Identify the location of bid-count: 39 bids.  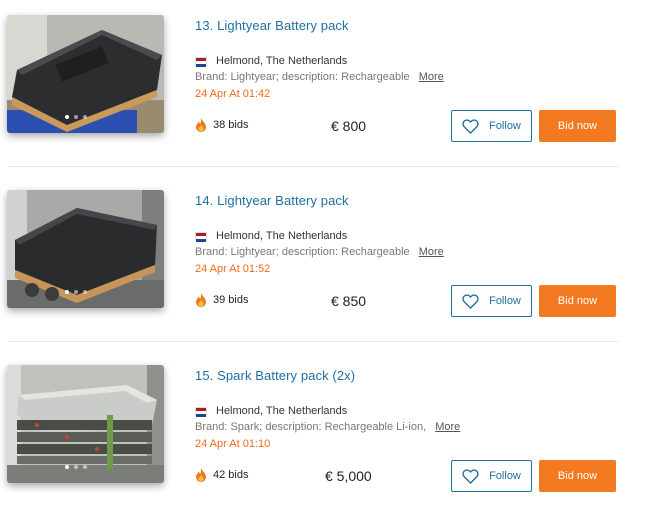
(221, 300).